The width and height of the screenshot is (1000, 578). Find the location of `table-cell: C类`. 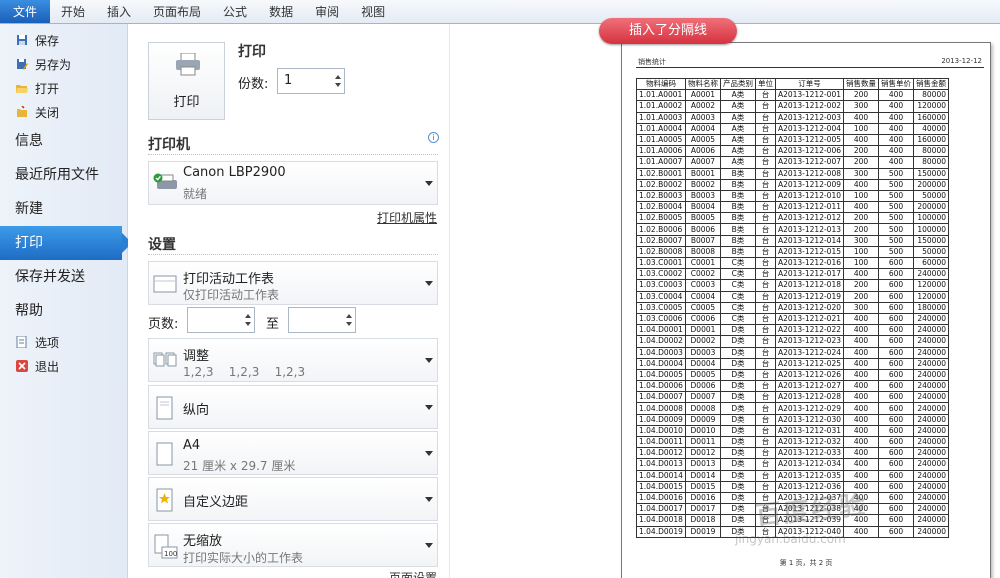

table-cell: C类 is located at coordinates (737, 319).